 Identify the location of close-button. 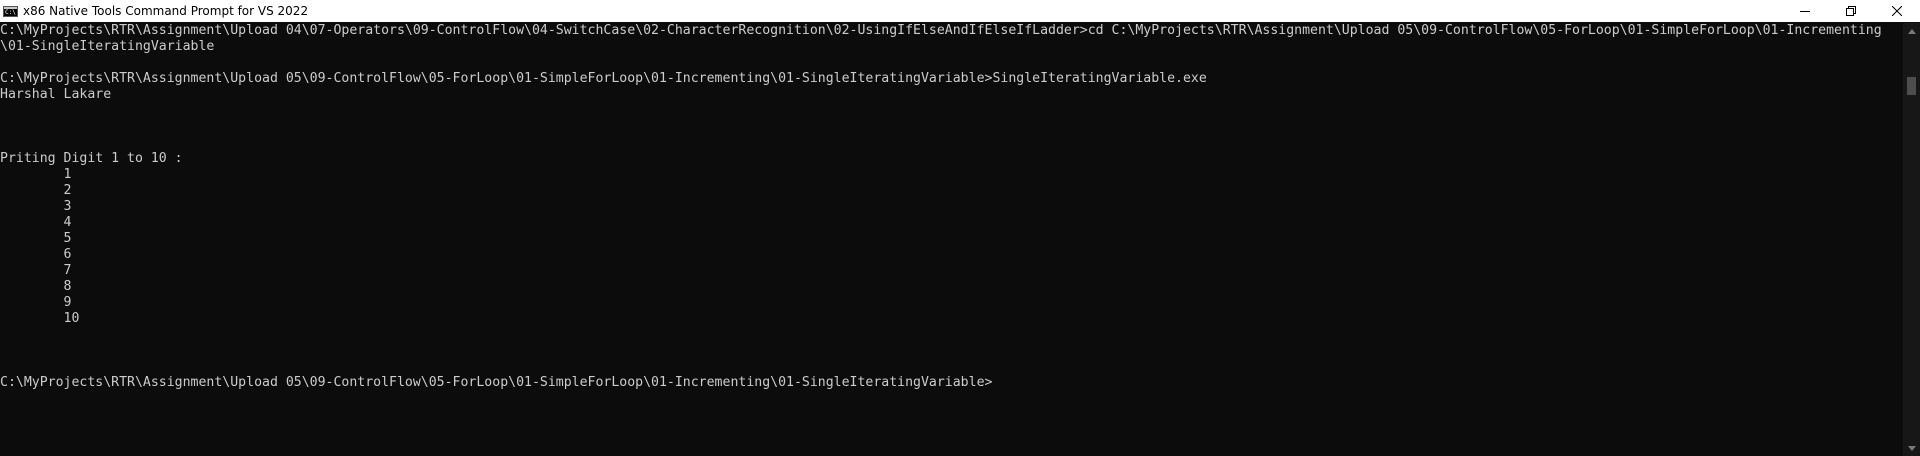
(1897, 11).